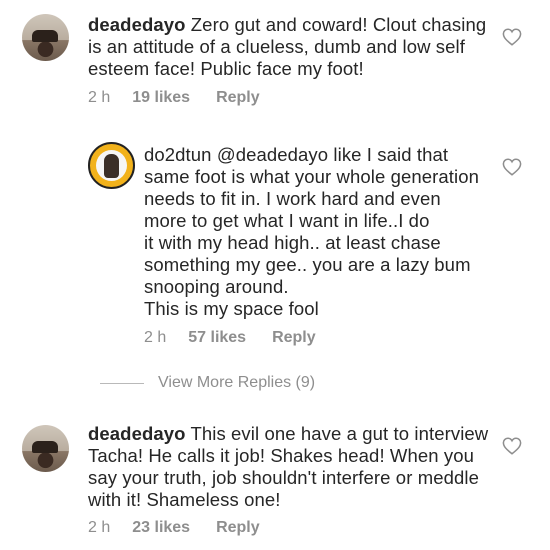 The image size is (550, 550). I want to click on comment-line: Zero gut and coward! Clout chasing, so click(336, 24).